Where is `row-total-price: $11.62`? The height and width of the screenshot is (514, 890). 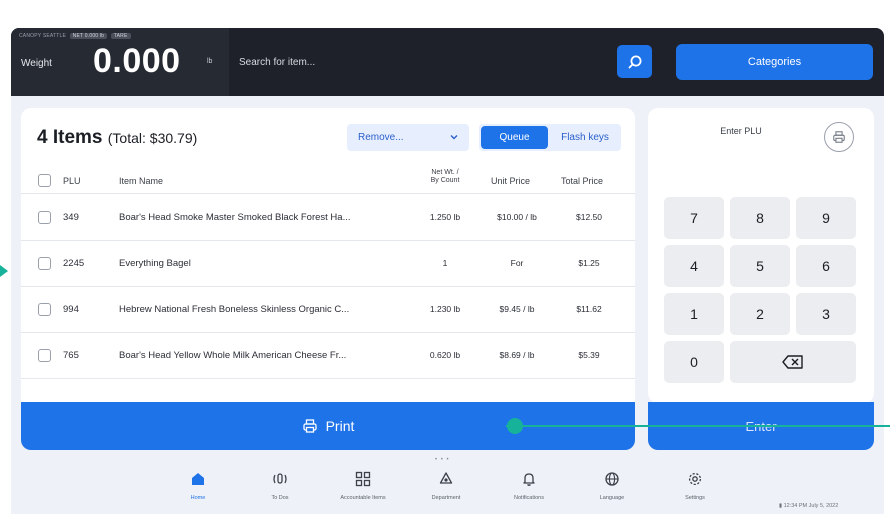
row-total-price: $11.62 is located at coordinates (589, 309).